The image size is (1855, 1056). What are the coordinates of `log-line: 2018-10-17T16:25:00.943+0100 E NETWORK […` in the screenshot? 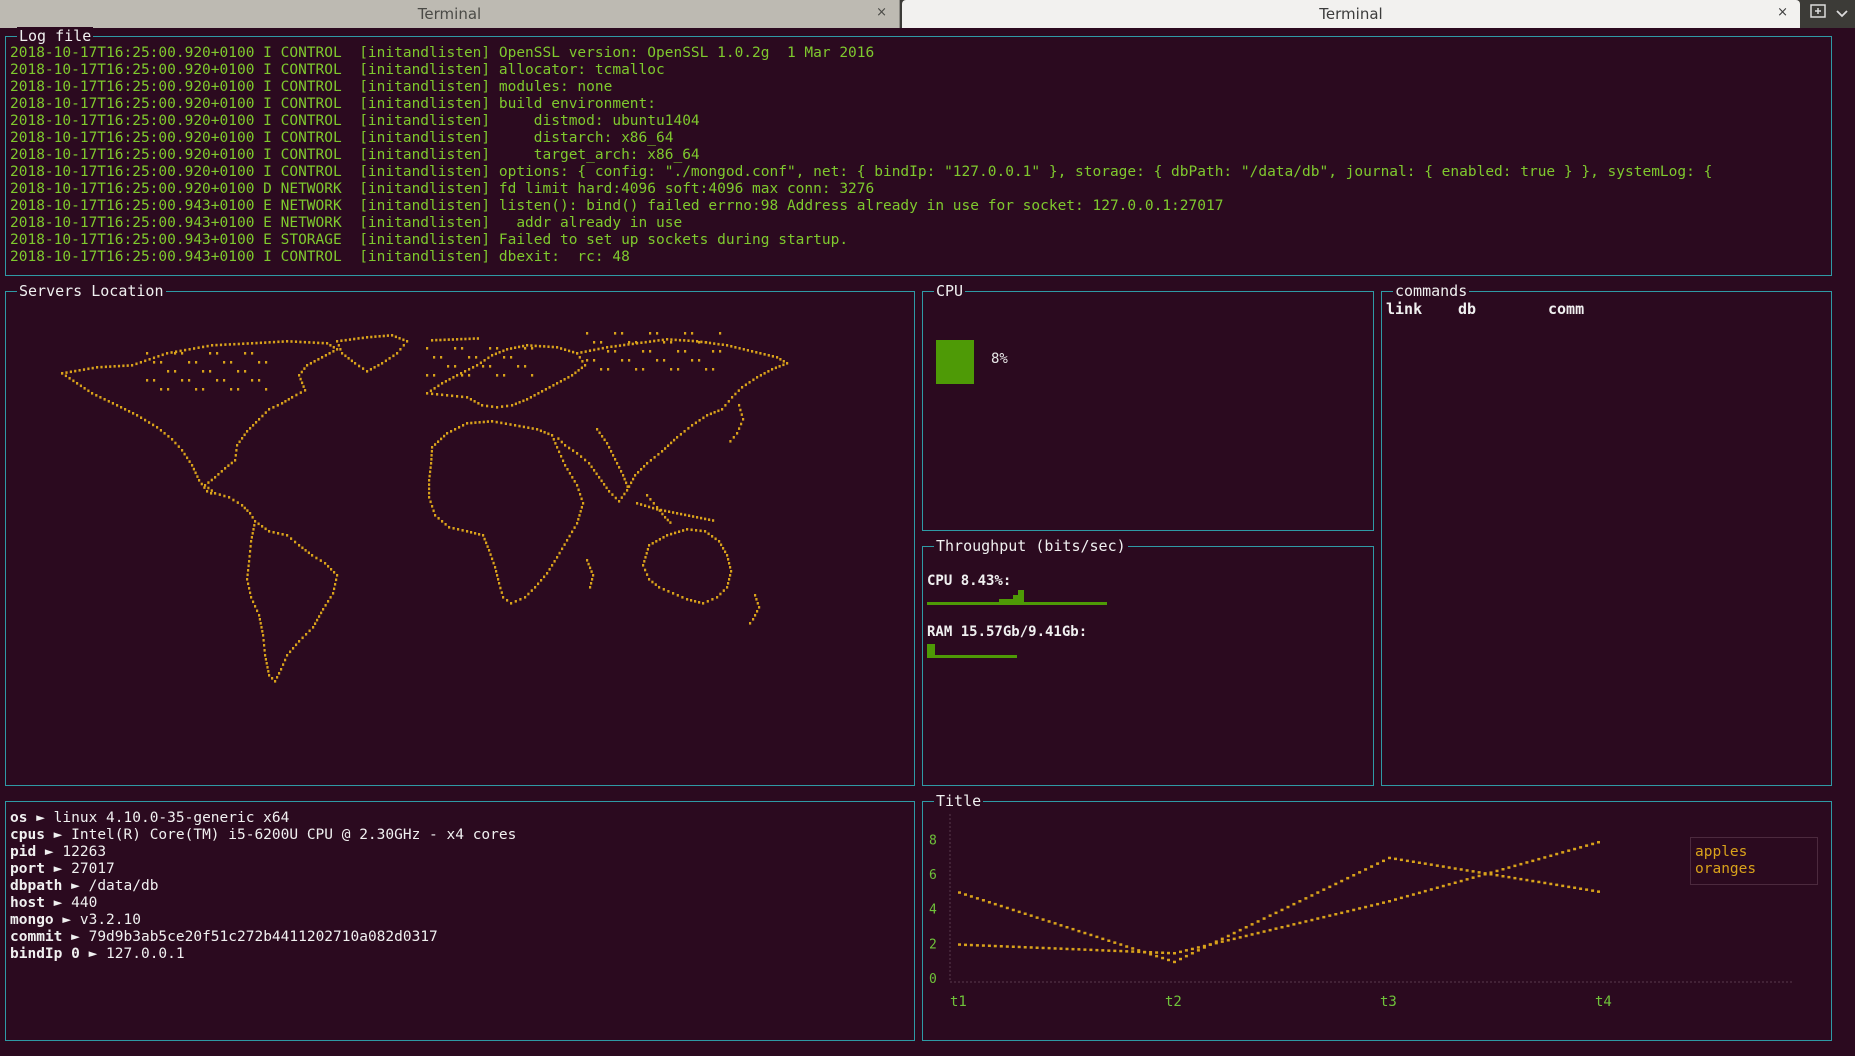 It's located at (346, 223).